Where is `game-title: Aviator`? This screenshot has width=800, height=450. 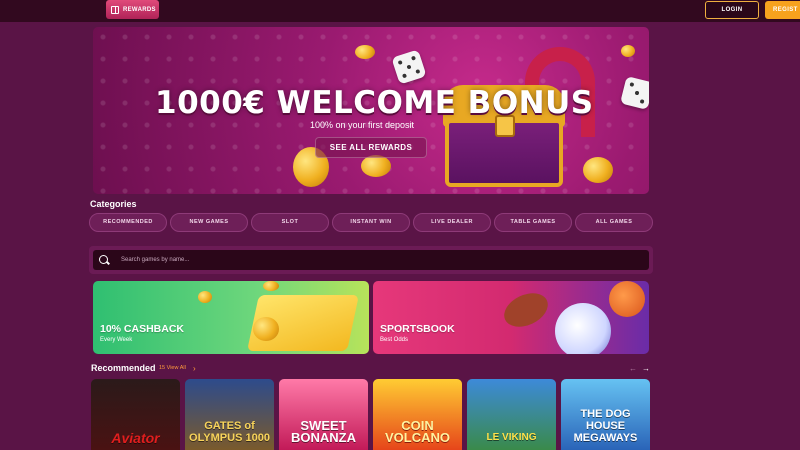 game-title: Aviator is located at coordinates (135, 438).